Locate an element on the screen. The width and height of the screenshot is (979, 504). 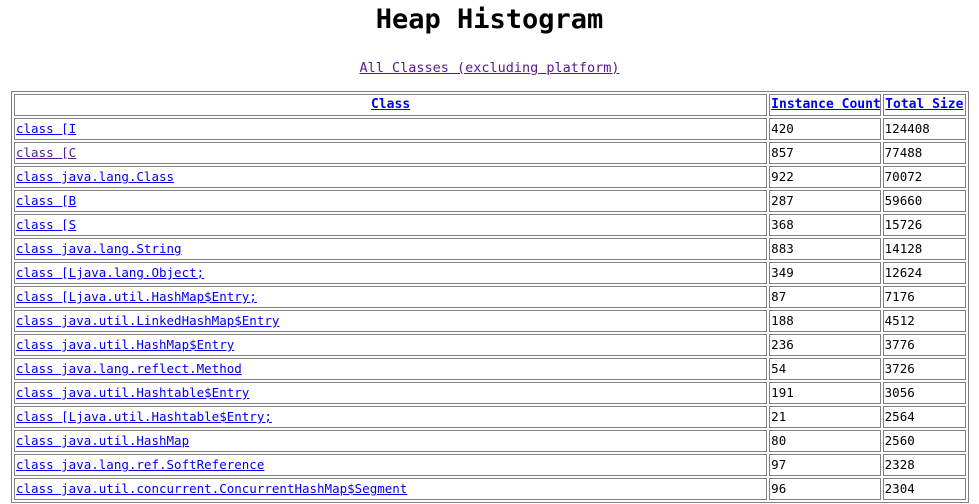
table-row: class java.lang.reflect.Method 54 3726 is located at coordinates (490, 369).